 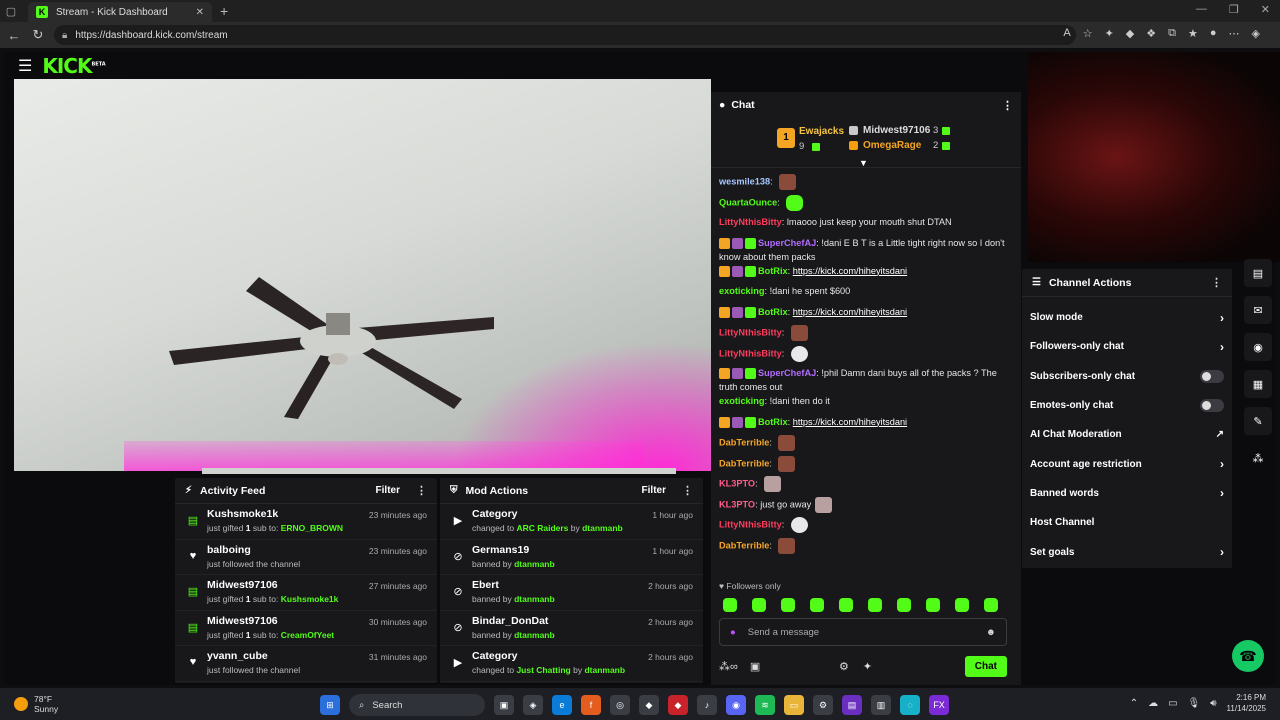 I want to click on close-tab-icon: ✕, so click(x=200, y=12).